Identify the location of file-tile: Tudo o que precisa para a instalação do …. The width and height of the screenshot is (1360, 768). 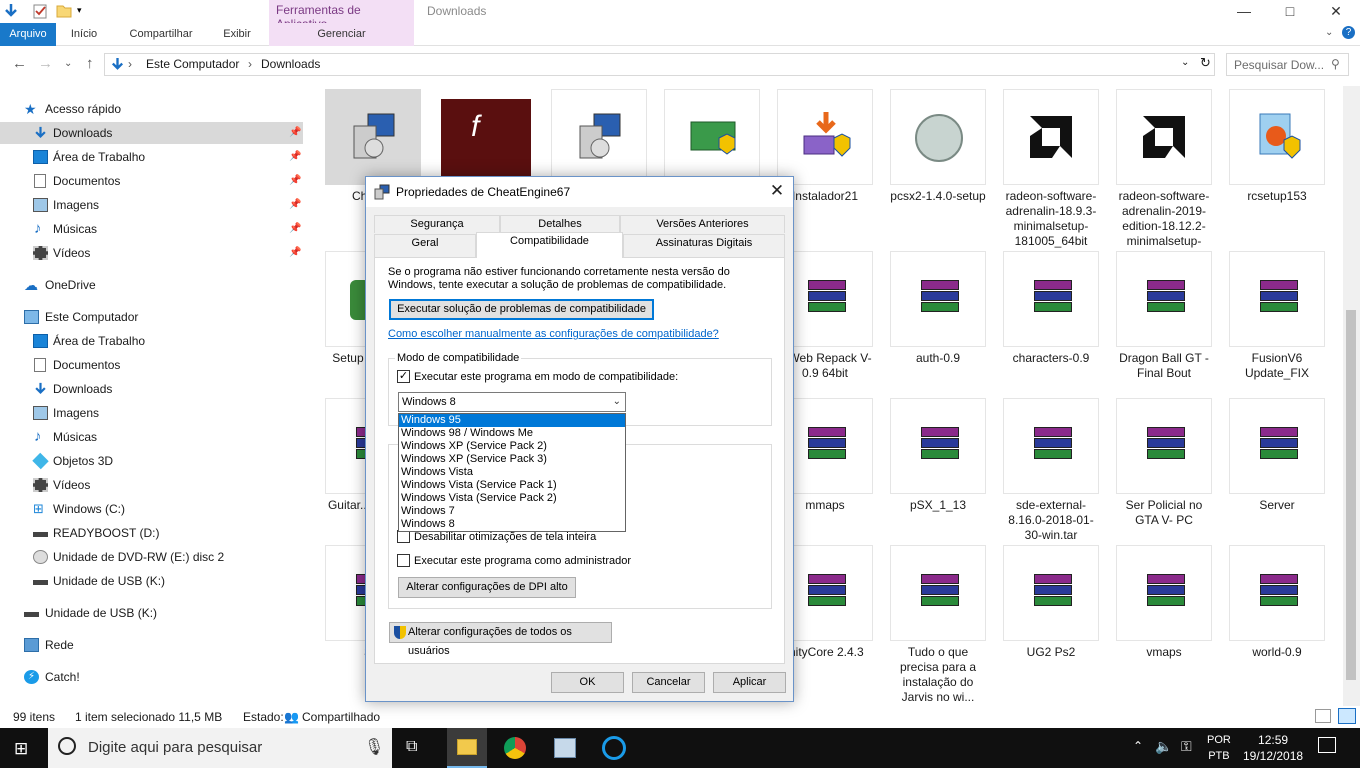
(938, 625).